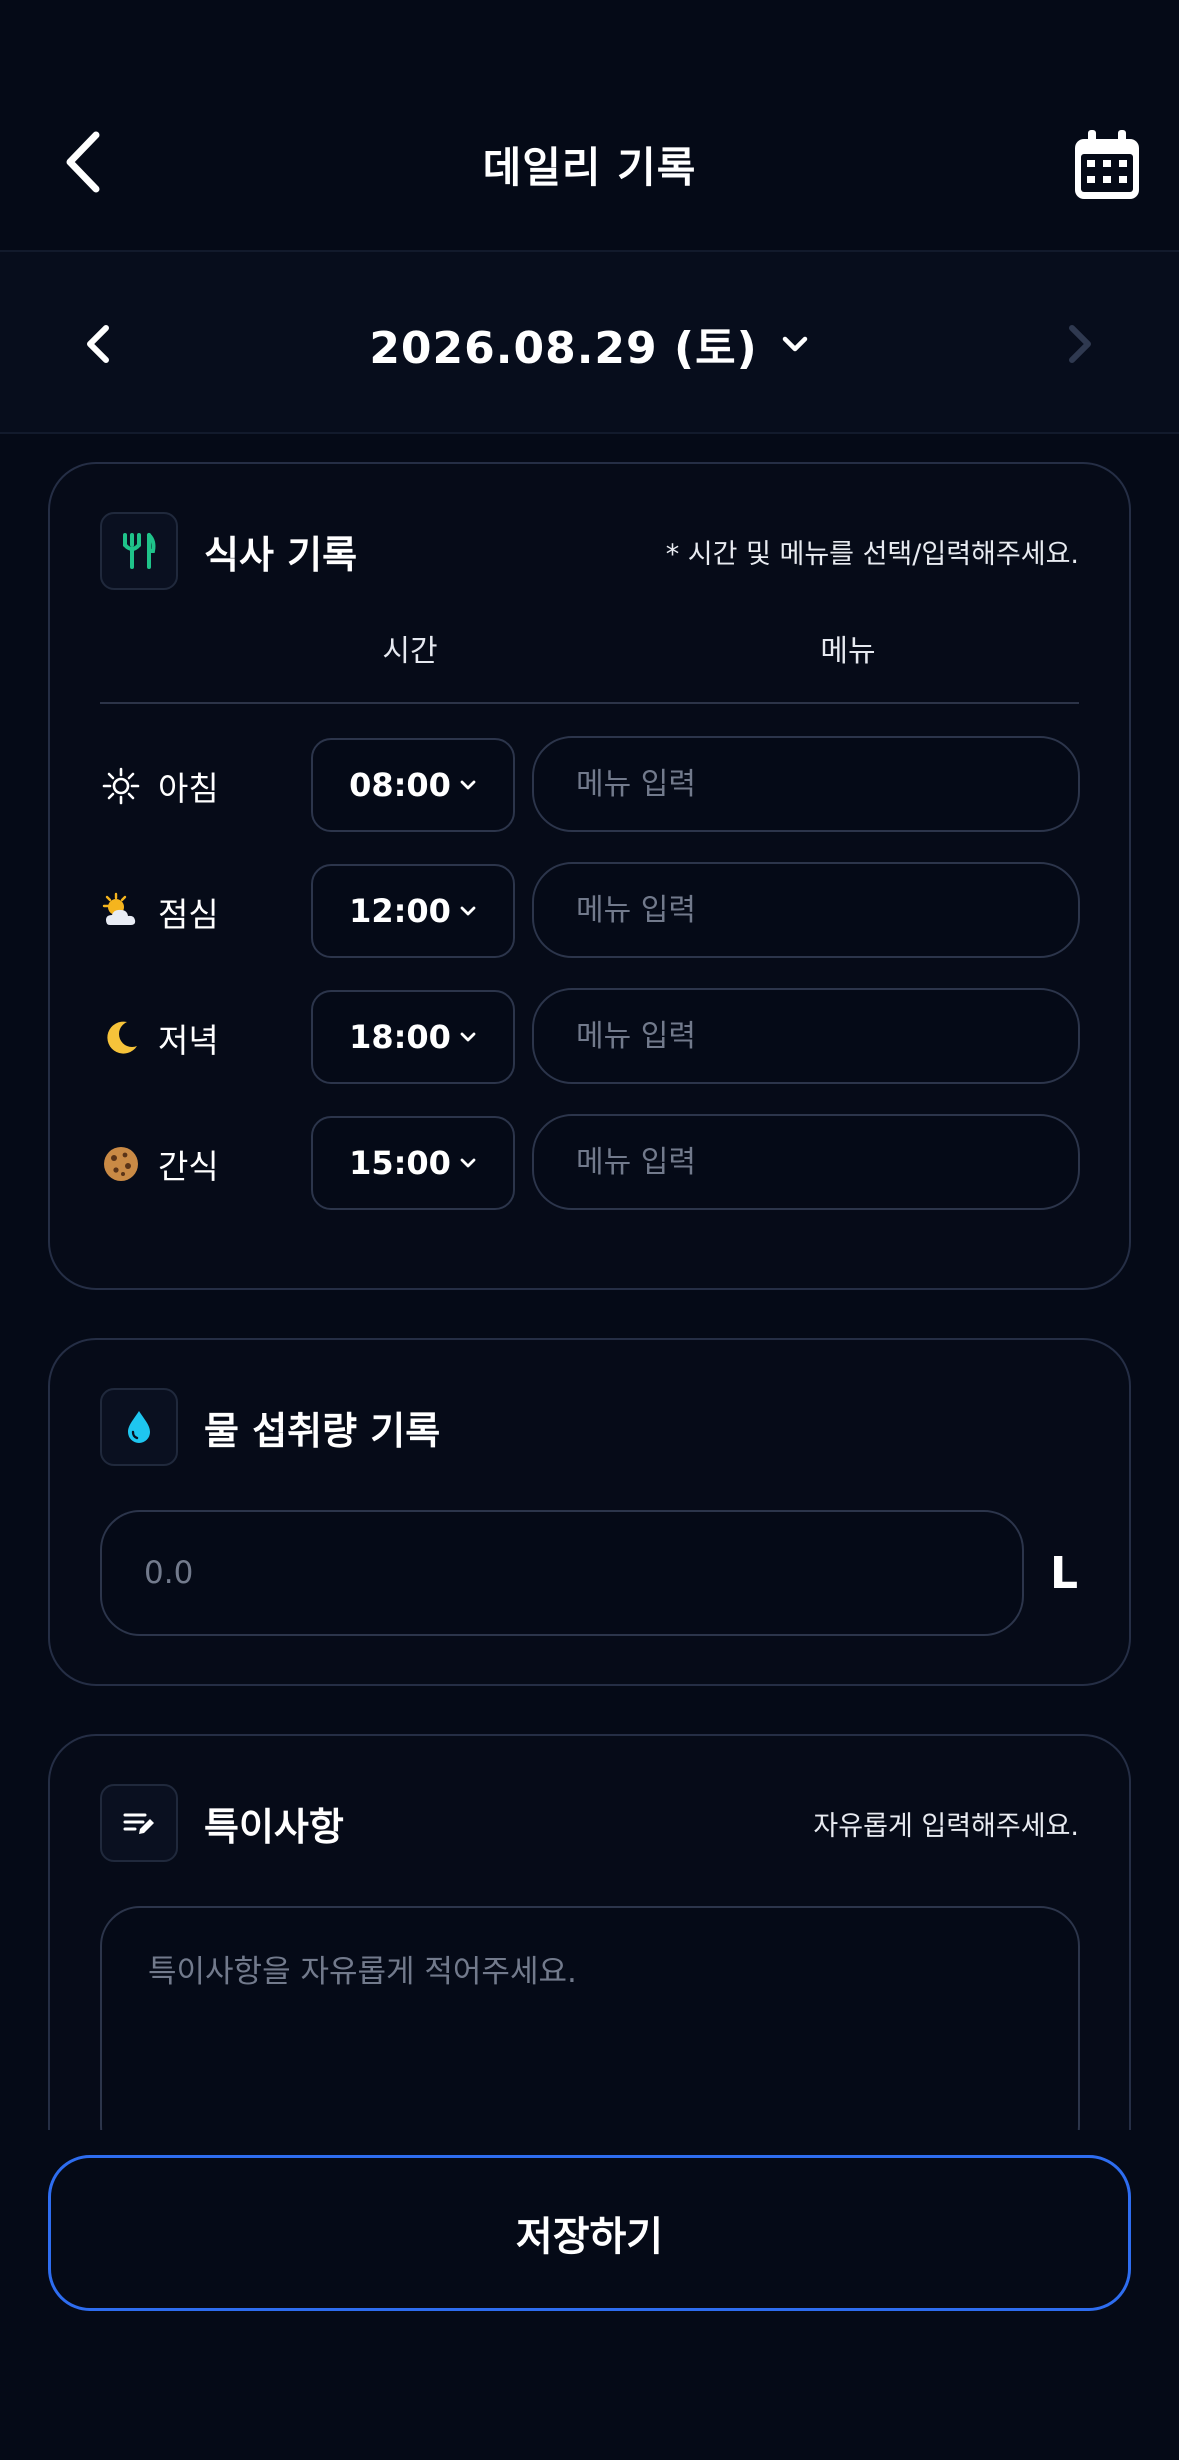 Image resolution: width=1179 pixels, height=2460 pixels. What do you see at coordinates (589, 1427) in the screenshot?
I see `water-card-header: 물 섭취량 기록` at bounding box center [589, 1427].